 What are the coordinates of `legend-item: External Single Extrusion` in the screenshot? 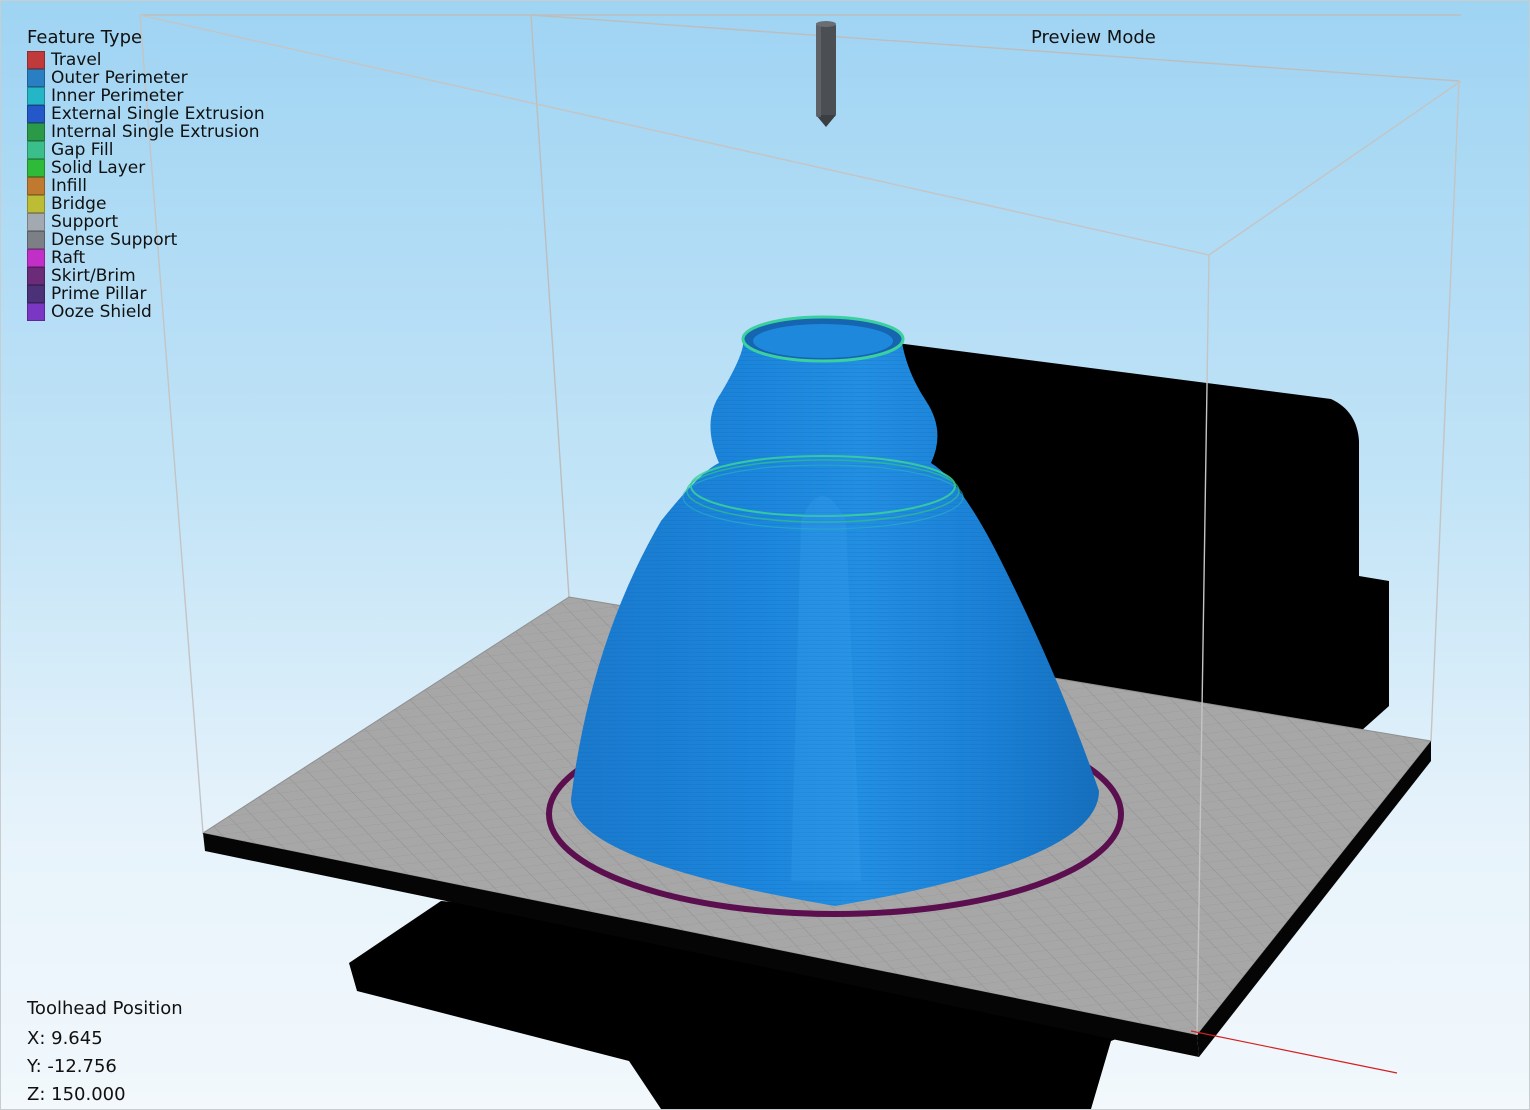 It's located at (146, 114).